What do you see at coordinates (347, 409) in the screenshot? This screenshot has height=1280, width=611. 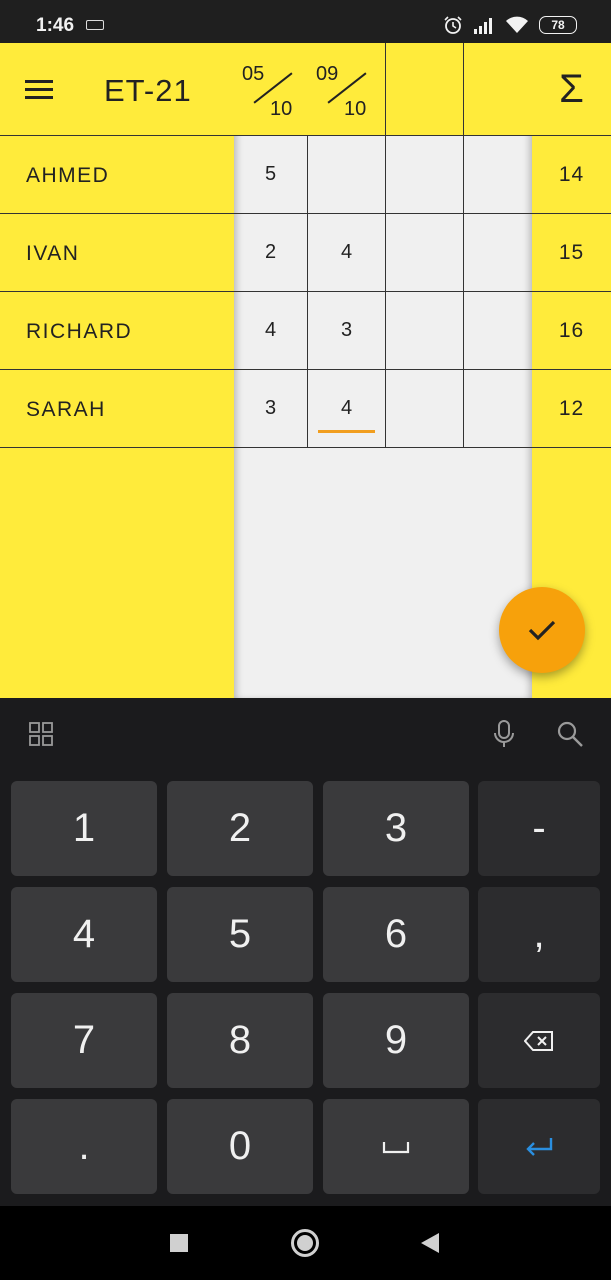 I see `grade-cell-active: 4` at bounding box center [347, 409].